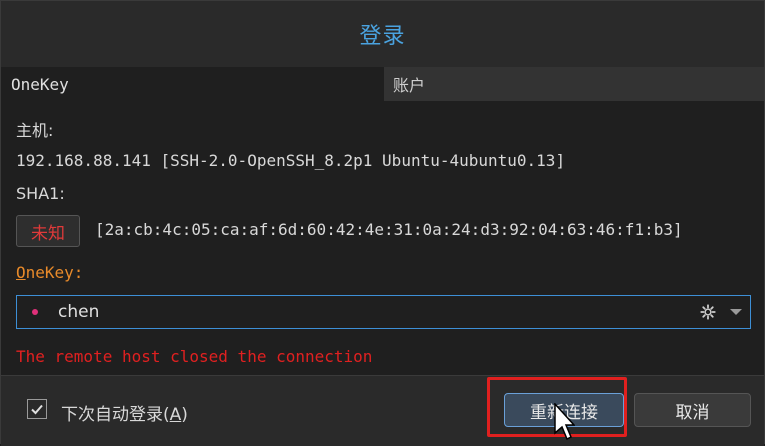  I want to click on onekey-label: OneKey:, so click(49, 272).